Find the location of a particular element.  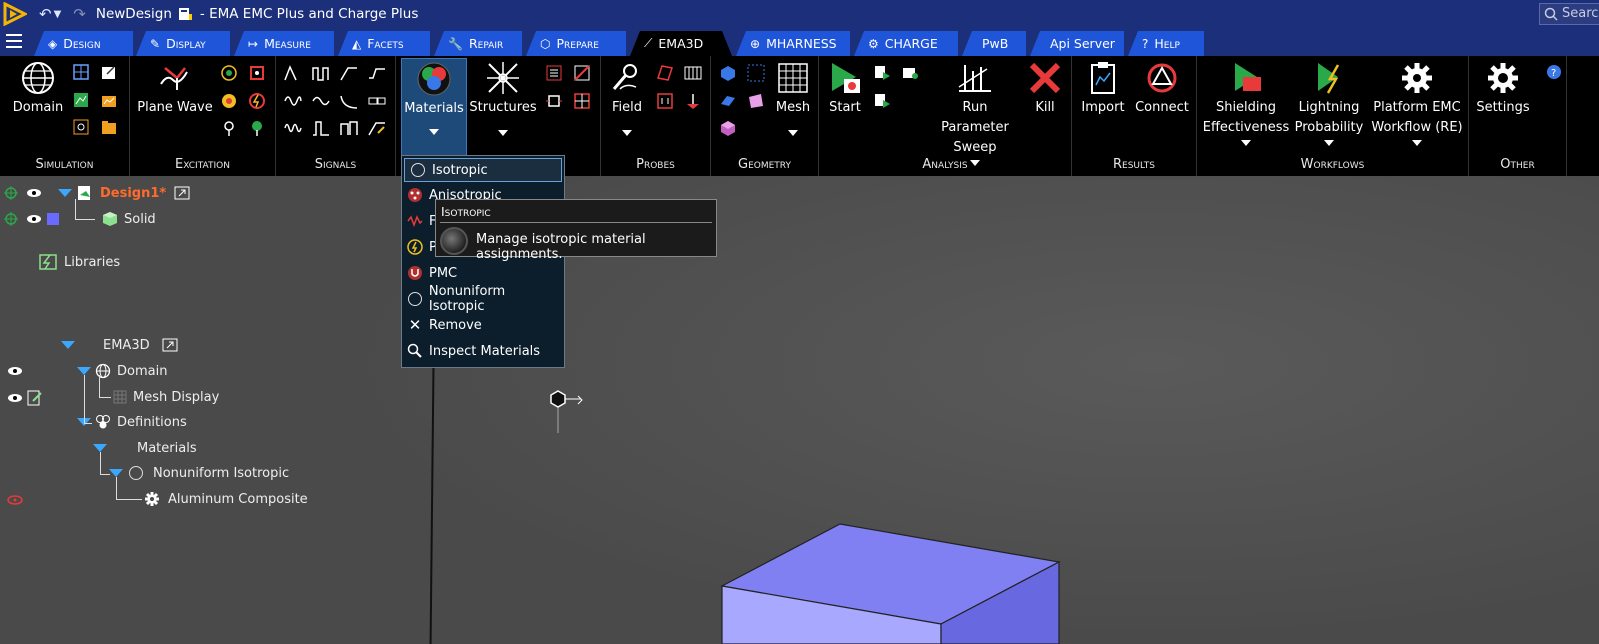

signal-step-icon is located at coordinates (377, 73).